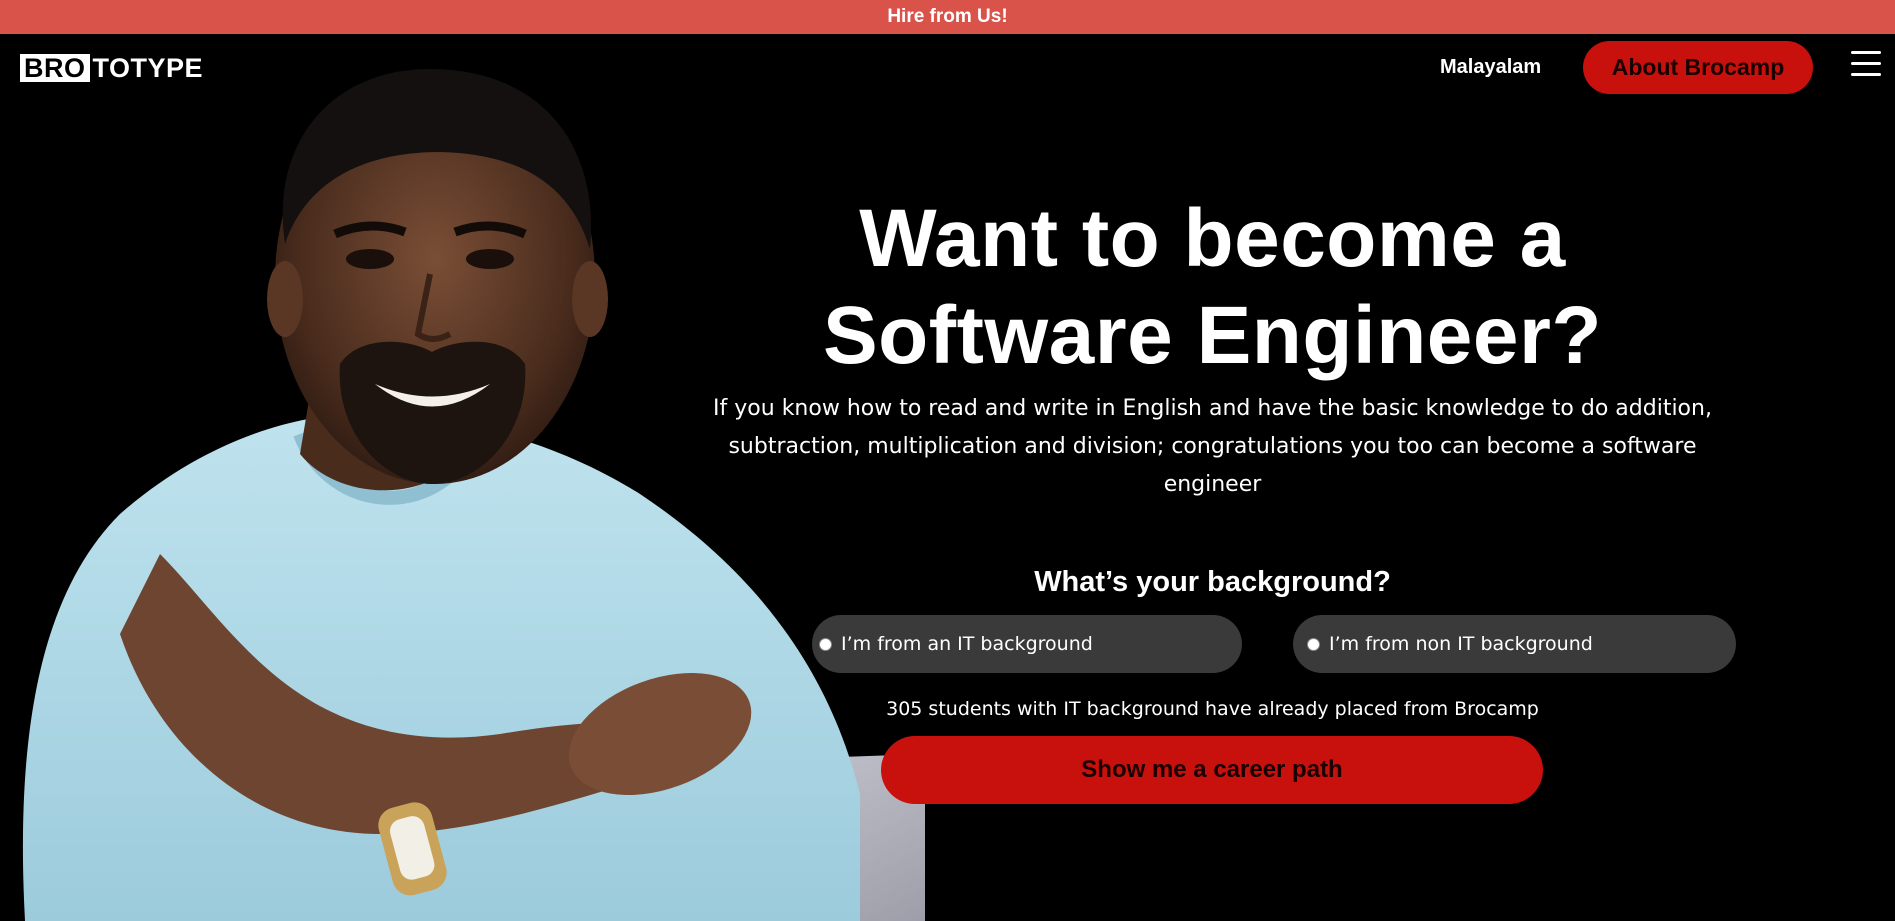  I want to click on show-career-path-button: Show me a career path, so click(1212, 770).